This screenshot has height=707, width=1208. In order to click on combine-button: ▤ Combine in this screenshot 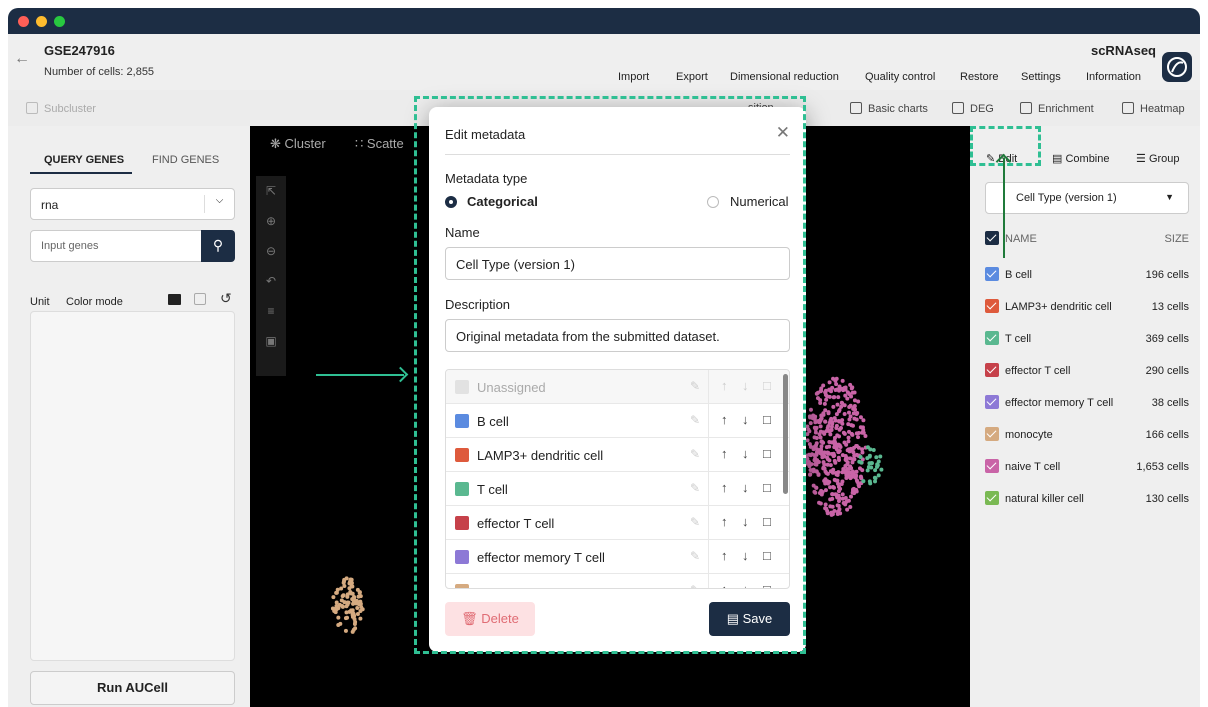, I will do `click(1081, 158)`.